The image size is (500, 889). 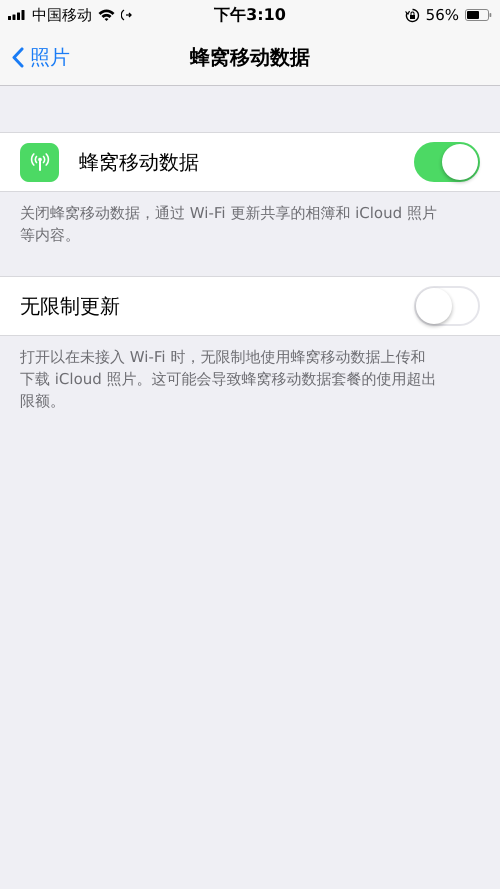 What do you see at coordinates (447, 162) in the screenshot?
I see `toggle-switch` at bounding box center [447, 162].